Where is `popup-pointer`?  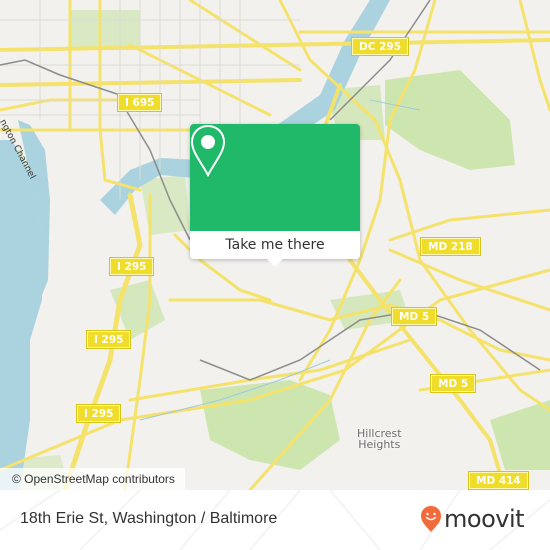
popup-pointer is located at coordinates (275, 263).